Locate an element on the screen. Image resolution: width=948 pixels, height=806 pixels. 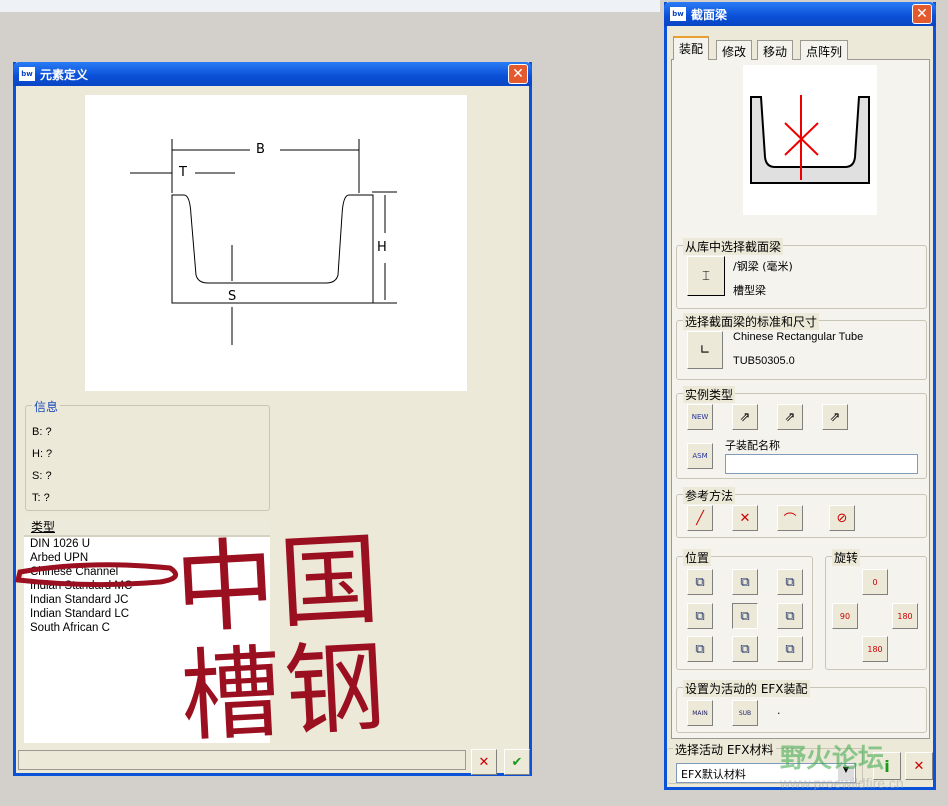
annotation-circle is located at coordinates (96, 575).